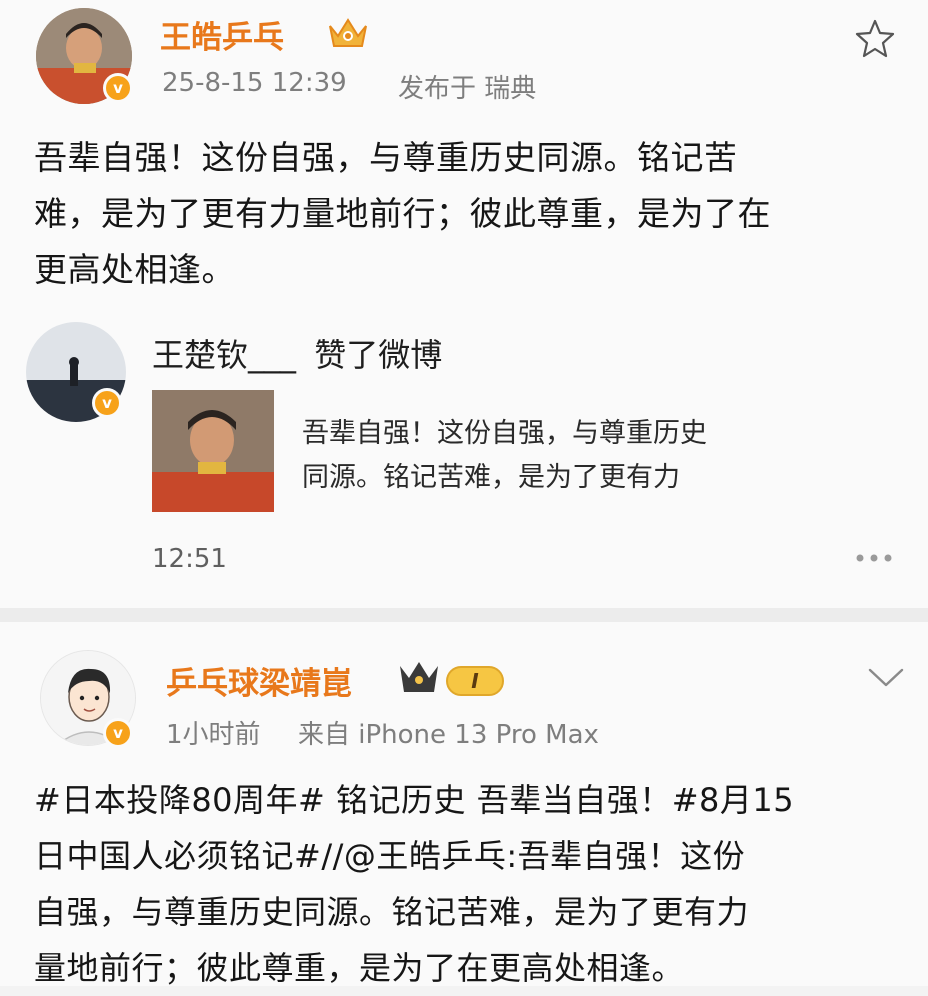  I want to click on post-location: 发布于 瑞典, so click(467, 89).